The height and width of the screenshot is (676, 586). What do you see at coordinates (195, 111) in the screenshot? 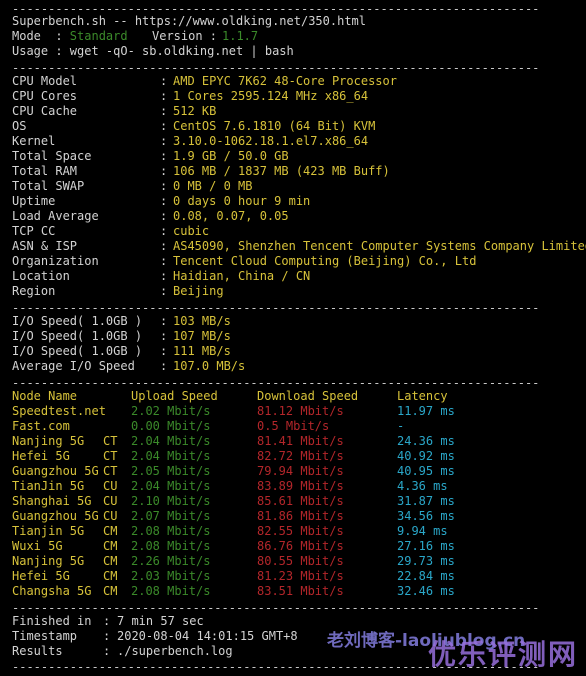
I see `info-value: 512 KB` at bounding box center [195, 111].